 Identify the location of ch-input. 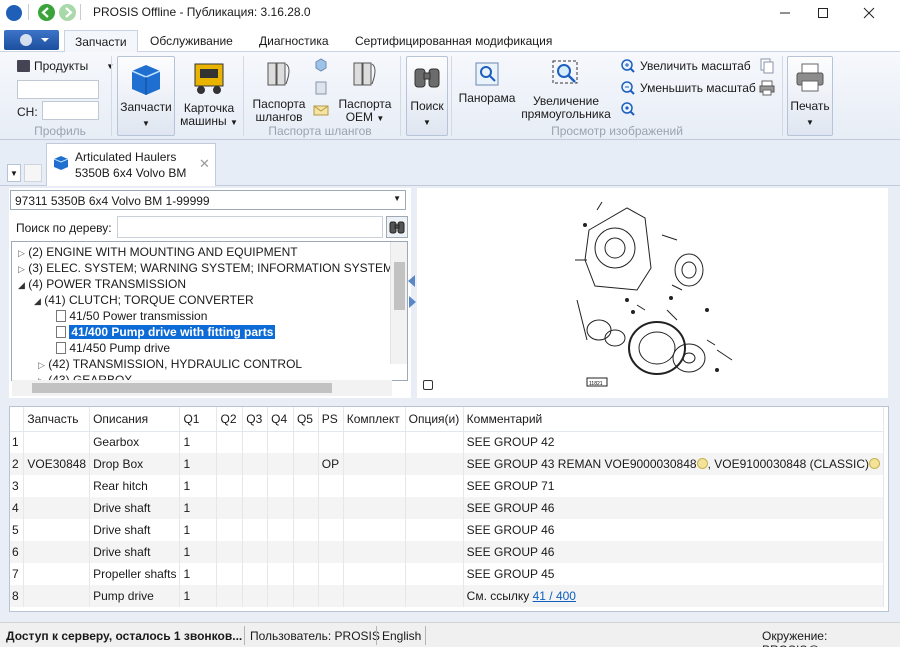
(70, 110).